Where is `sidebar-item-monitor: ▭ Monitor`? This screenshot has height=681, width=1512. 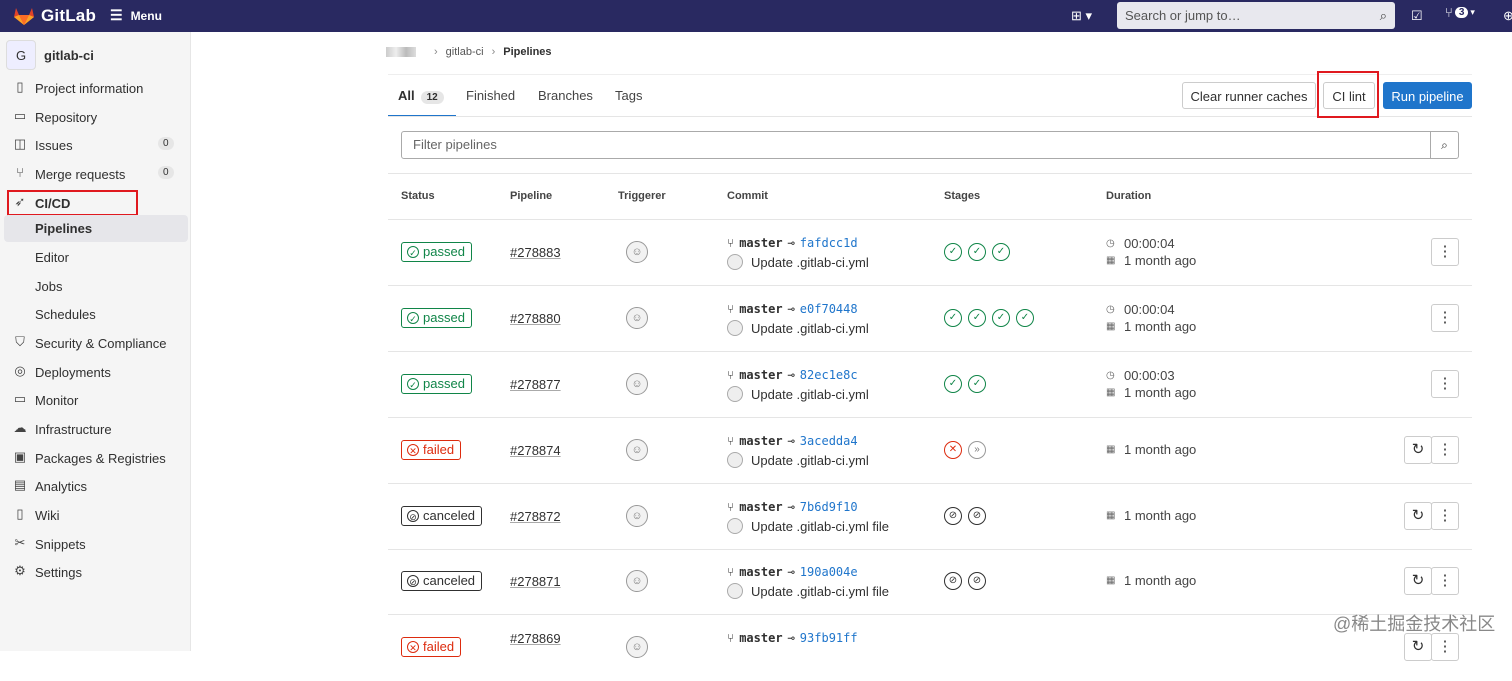 sidebar-item-monitor: ▭ Monitor is located at coordinates (95, 400).